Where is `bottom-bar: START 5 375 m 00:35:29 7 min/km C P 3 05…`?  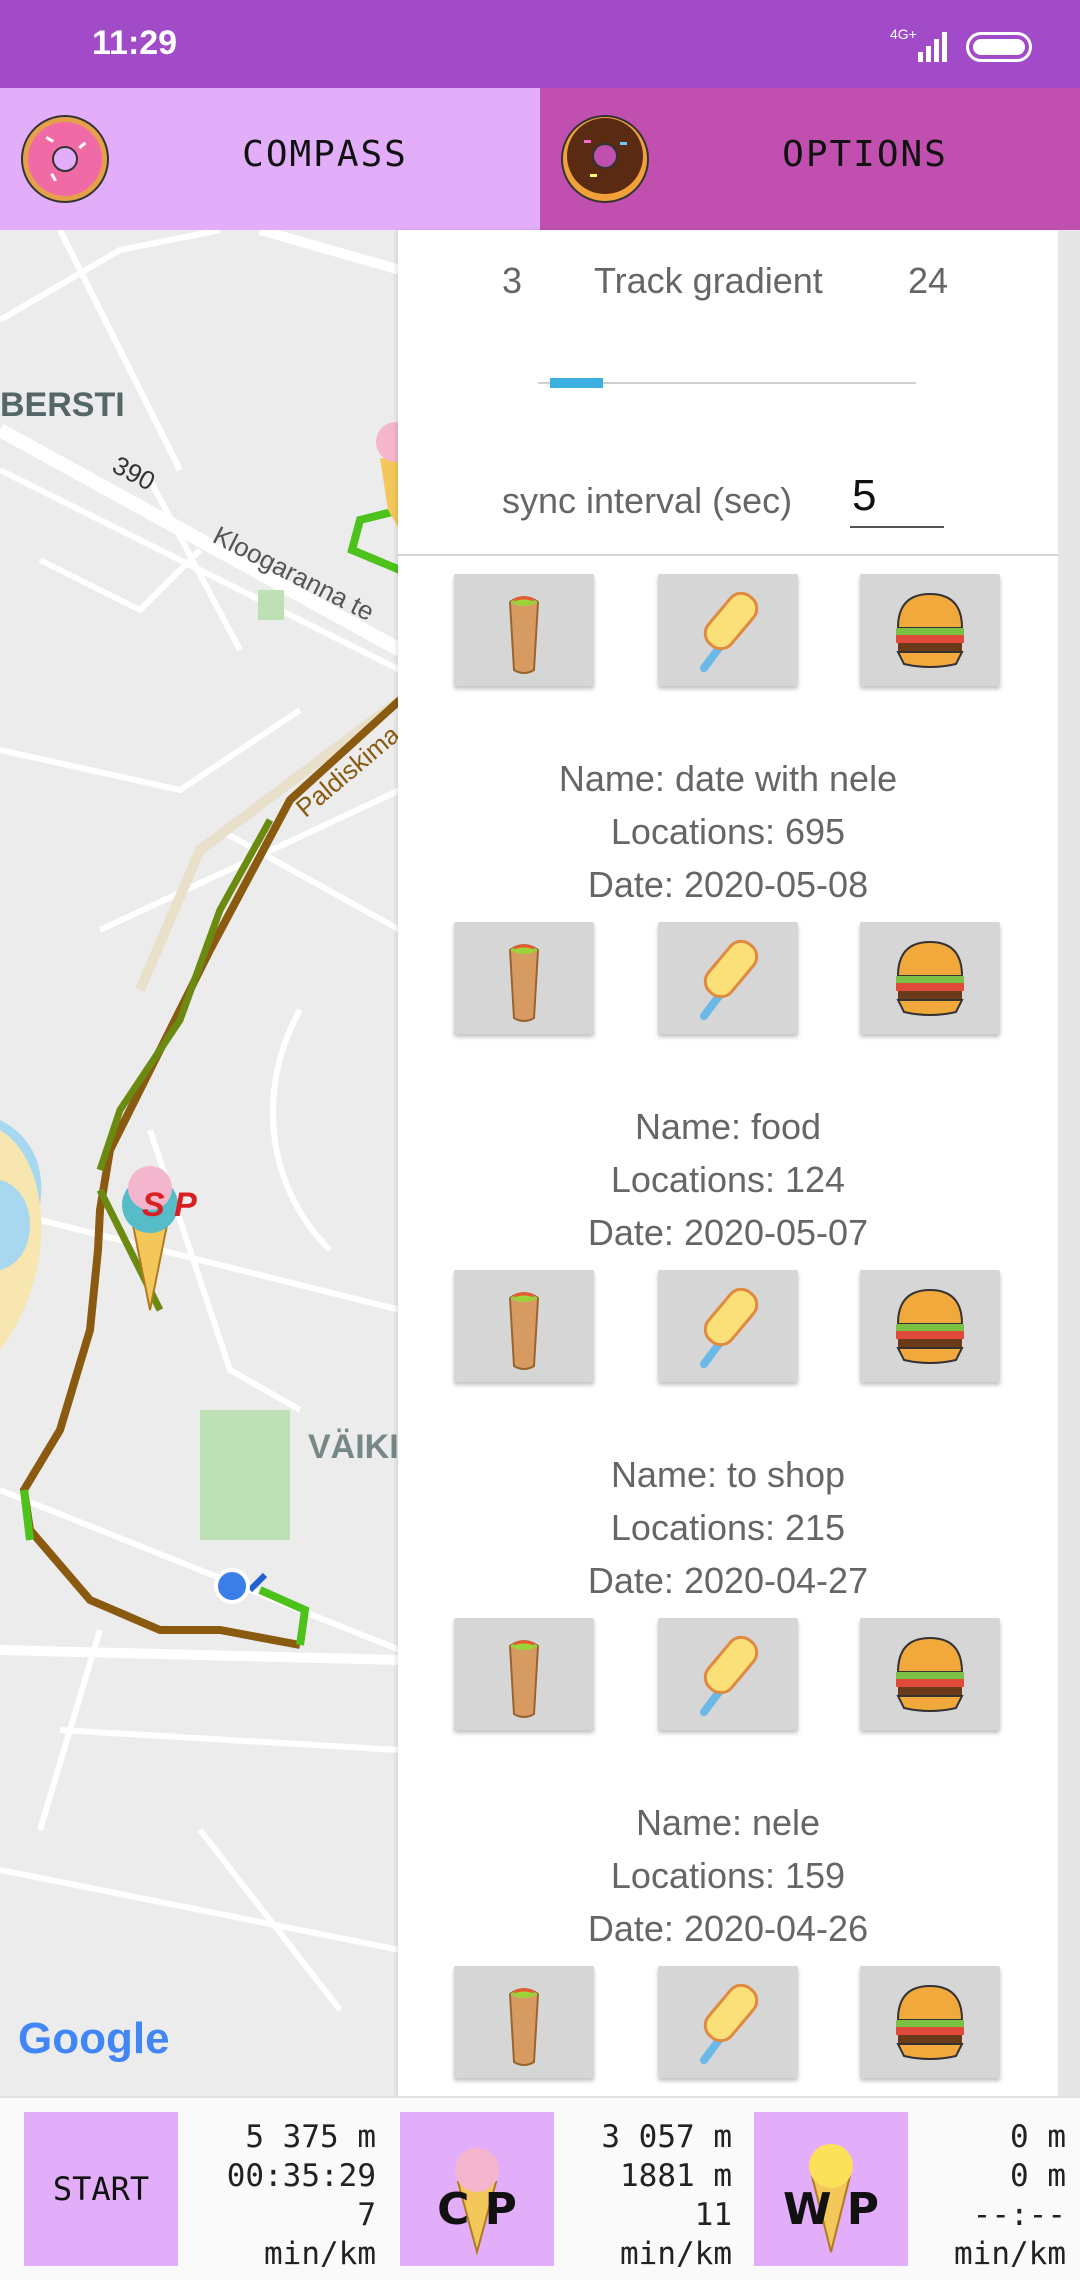
bottom-bar: START 5 375 m 00:35:29 7 min/km C P 3 05… is located at coordinates (540, 2188).